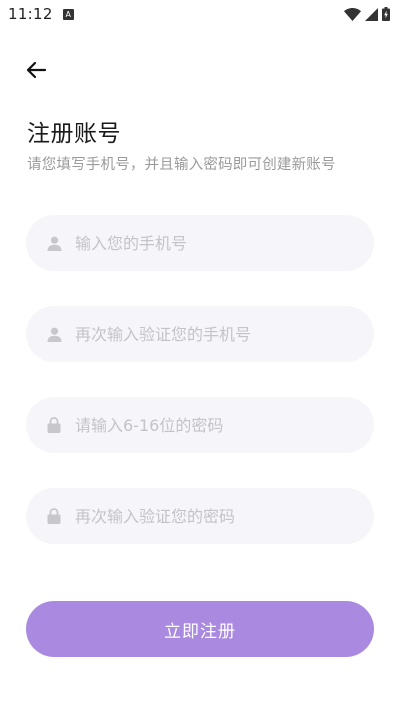  Describe the element at coordinates (200, 629) in the screenshot. I see `register-button: 立即注册` at that location.